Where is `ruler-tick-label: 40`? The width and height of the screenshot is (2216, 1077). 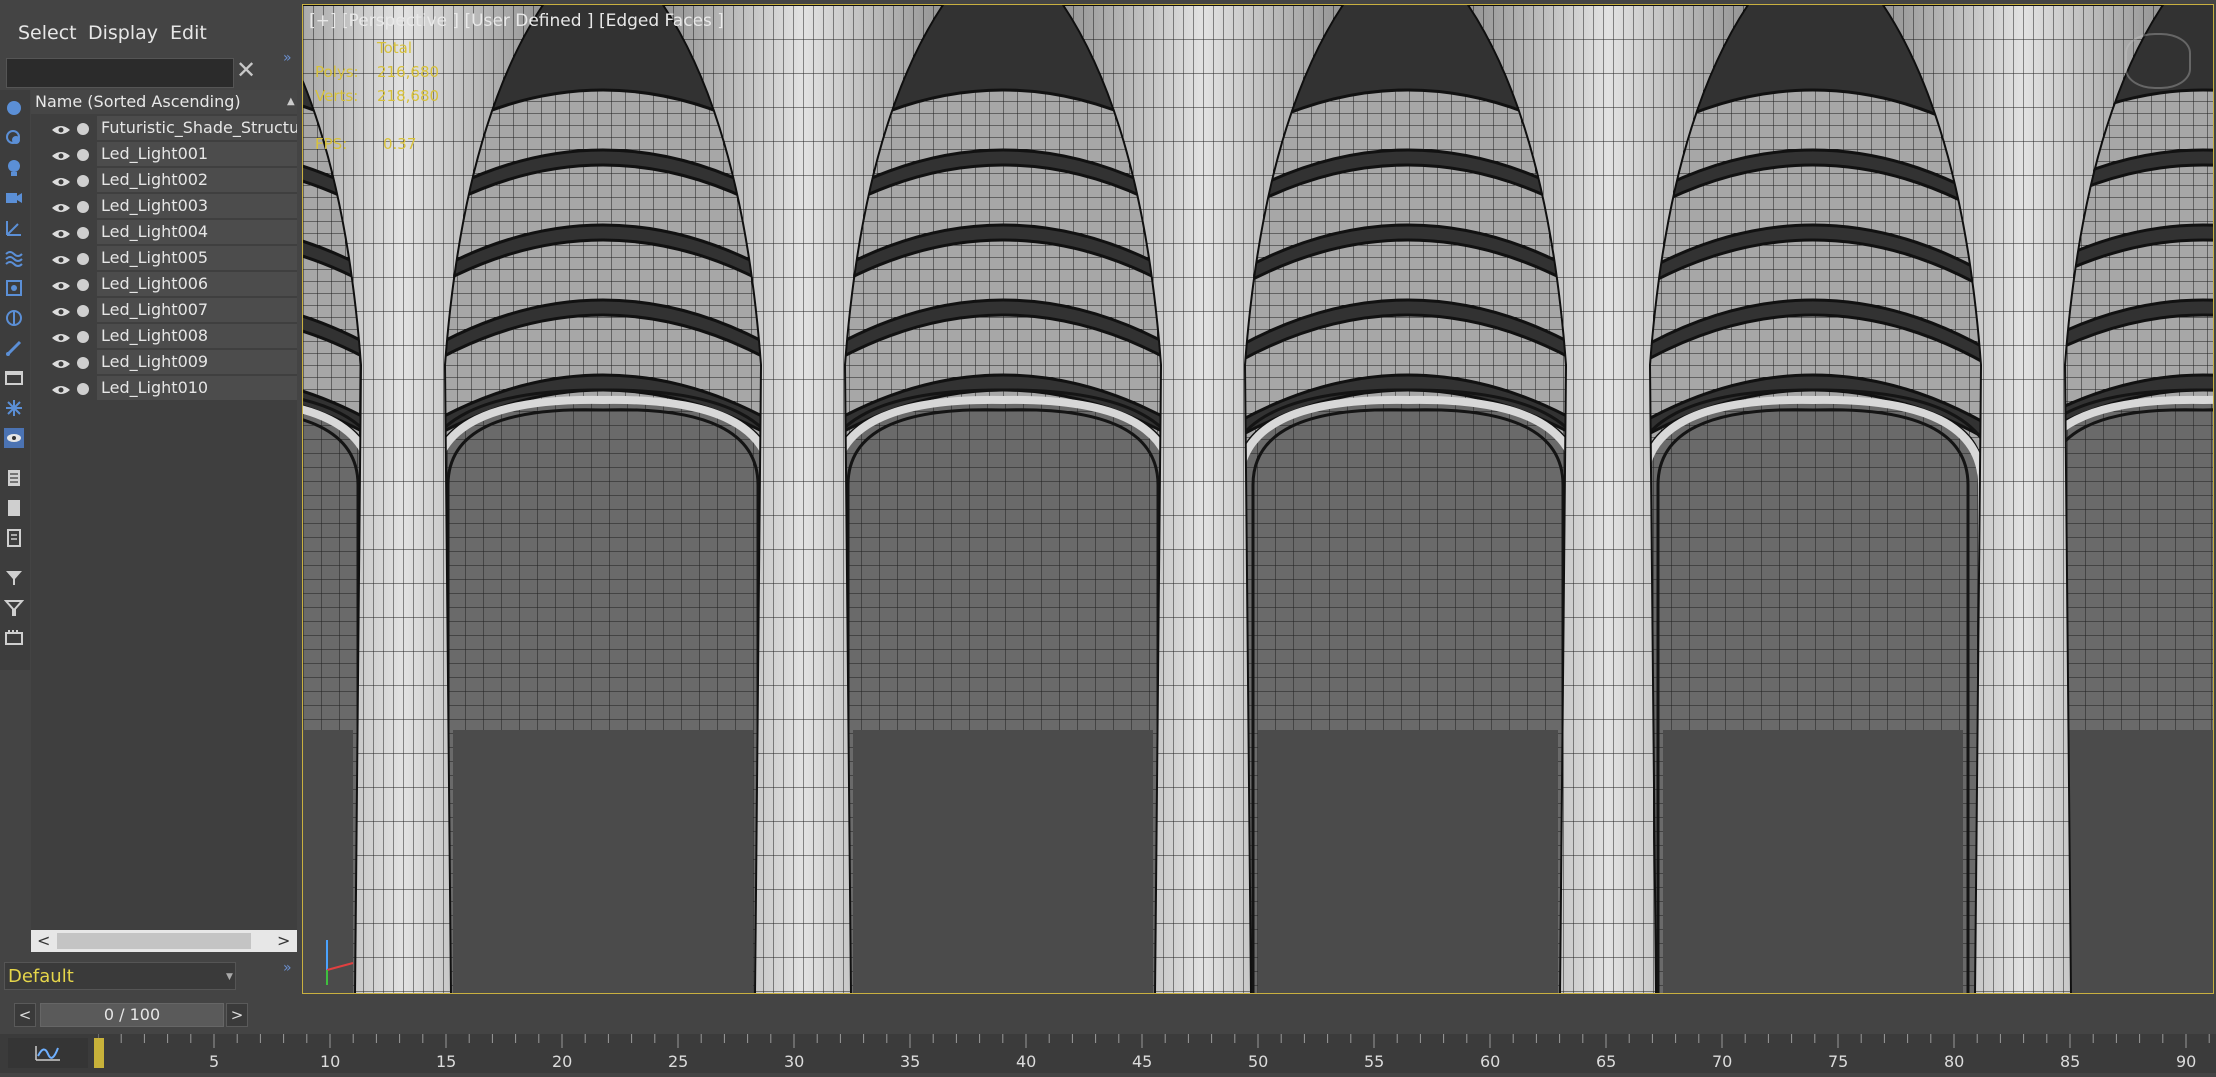 ruler-tick-label: 40 is located at coordinates (1026, 1061).